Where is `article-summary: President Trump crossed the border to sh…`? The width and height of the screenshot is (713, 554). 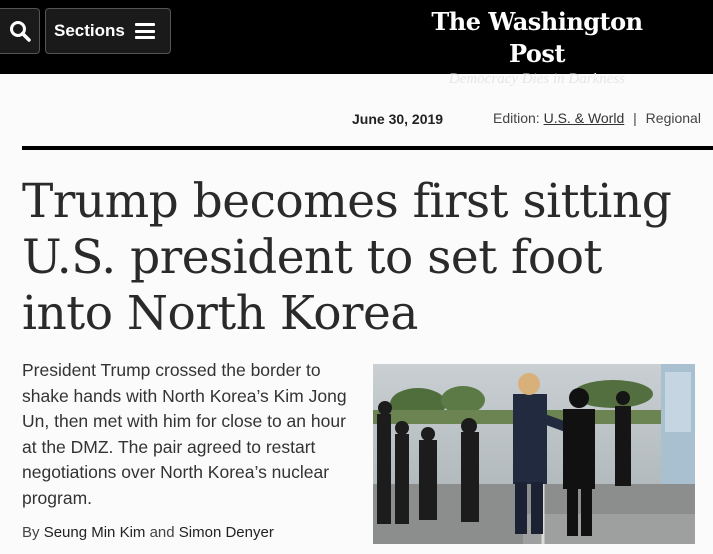
article-summary: President Trump crossed the border to sh… is located at coordinates (184, 434).